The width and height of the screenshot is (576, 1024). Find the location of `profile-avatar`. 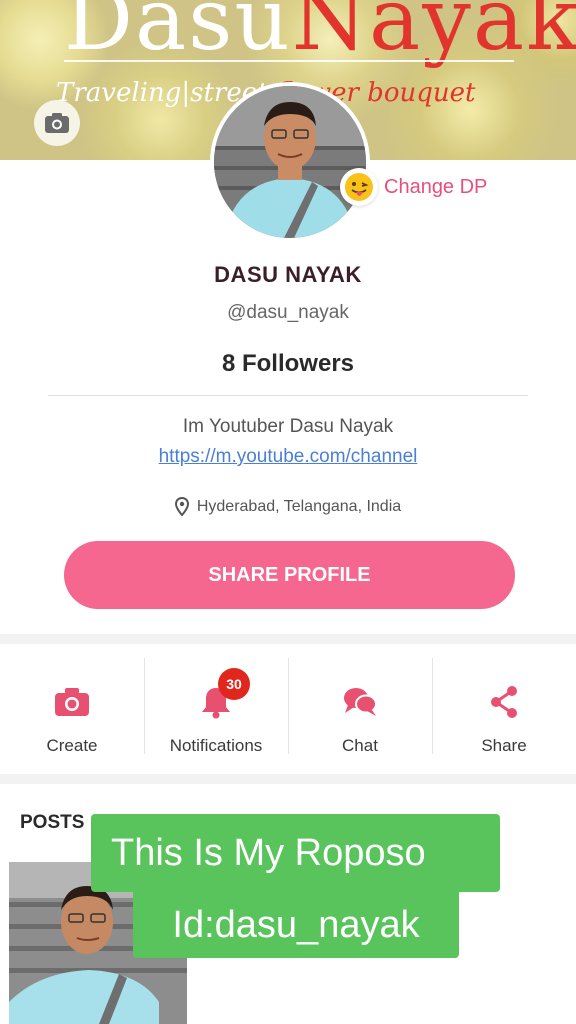

profile-avatar is located at coordinates (290, 162).